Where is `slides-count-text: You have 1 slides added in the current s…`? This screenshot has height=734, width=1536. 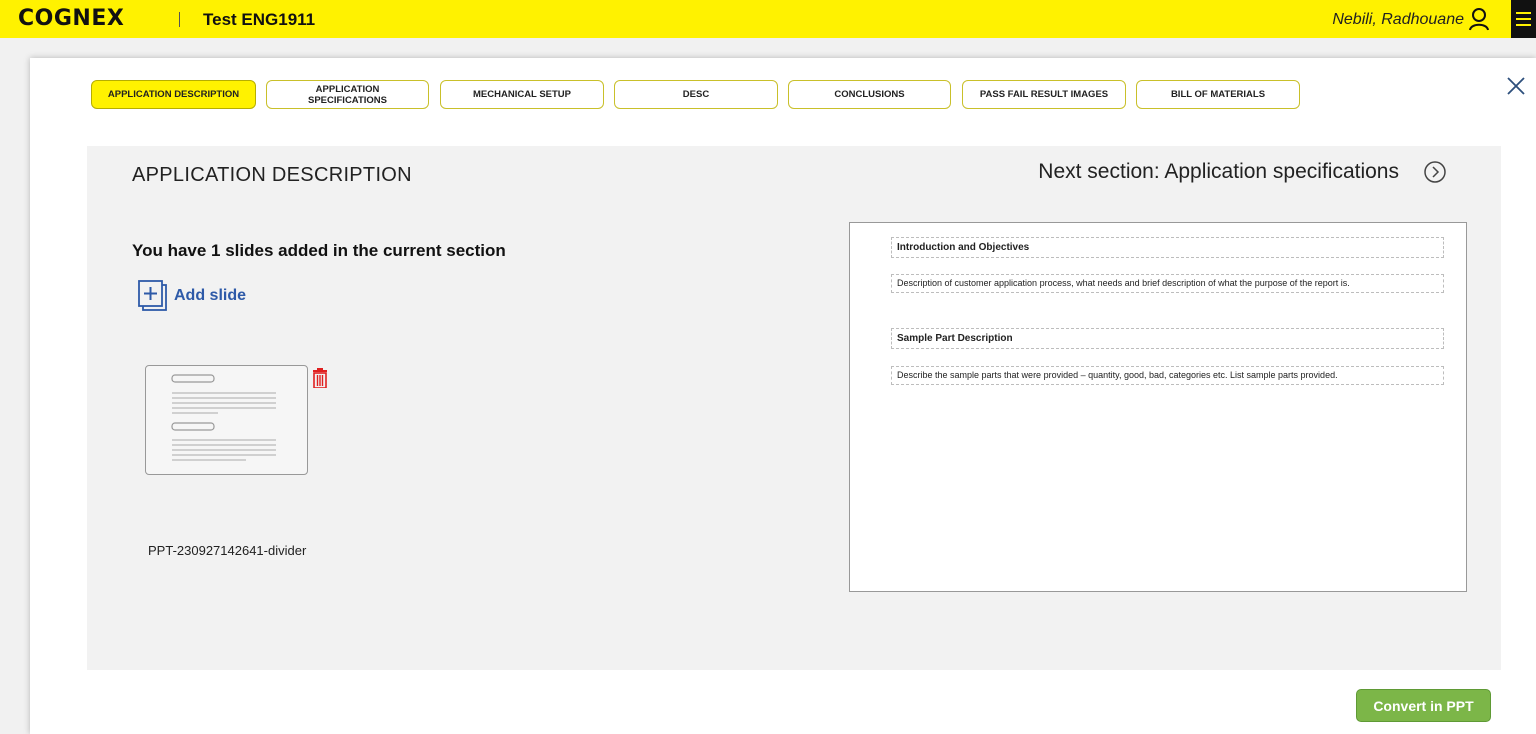 slides-count-text: You have 1 slides added in the current s… is located at coordinates (319, 250).